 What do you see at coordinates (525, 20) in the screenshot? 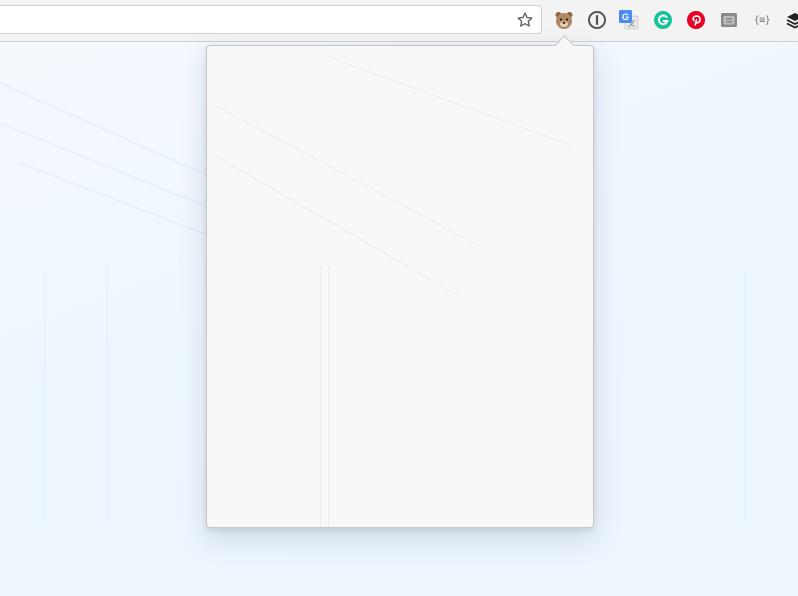
I see `star-icon` at bounding box center [525, 20].